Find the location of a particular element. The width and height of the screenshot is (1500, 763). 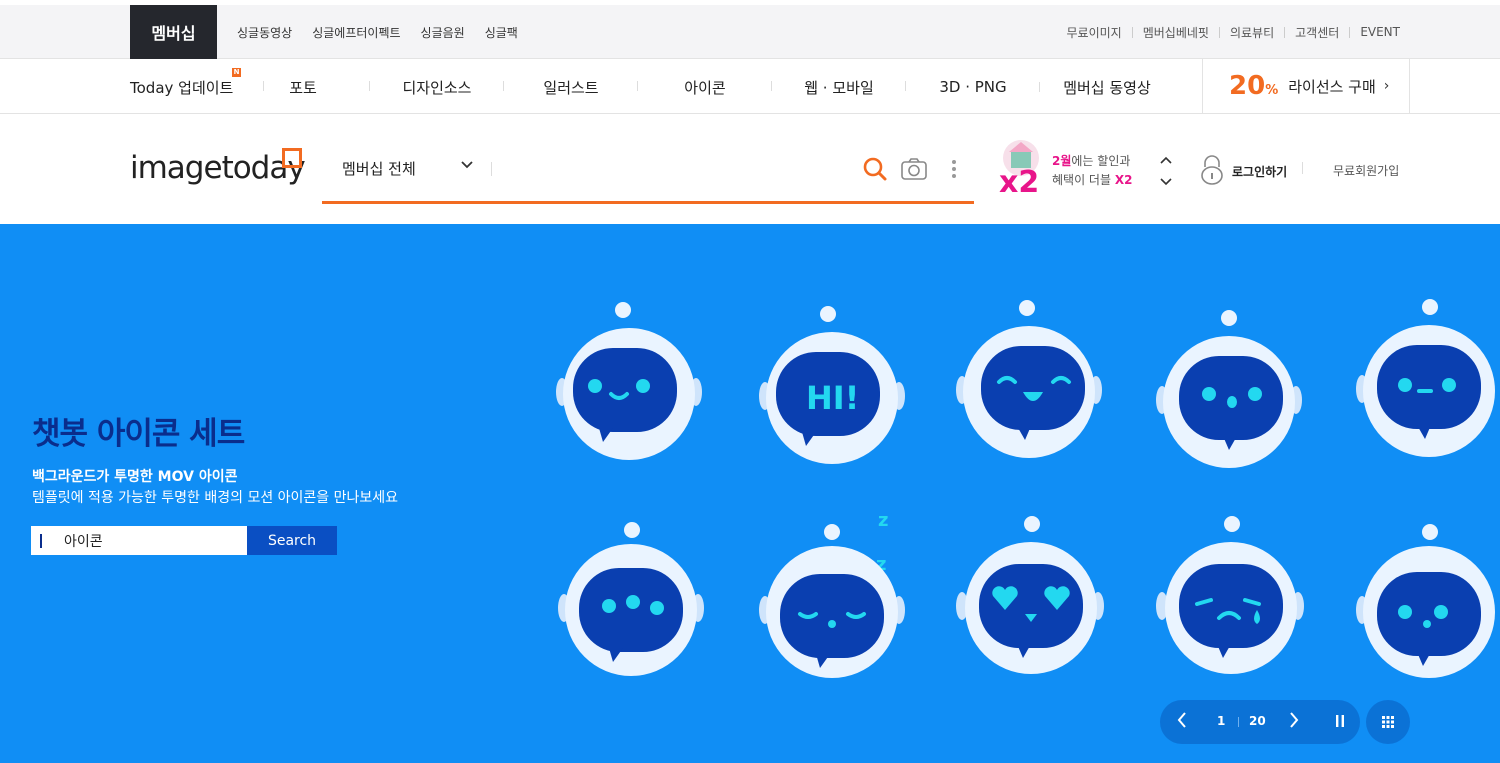

hero-title: 챗봇 아이콘 세트 is located at coordinates (138, 434).